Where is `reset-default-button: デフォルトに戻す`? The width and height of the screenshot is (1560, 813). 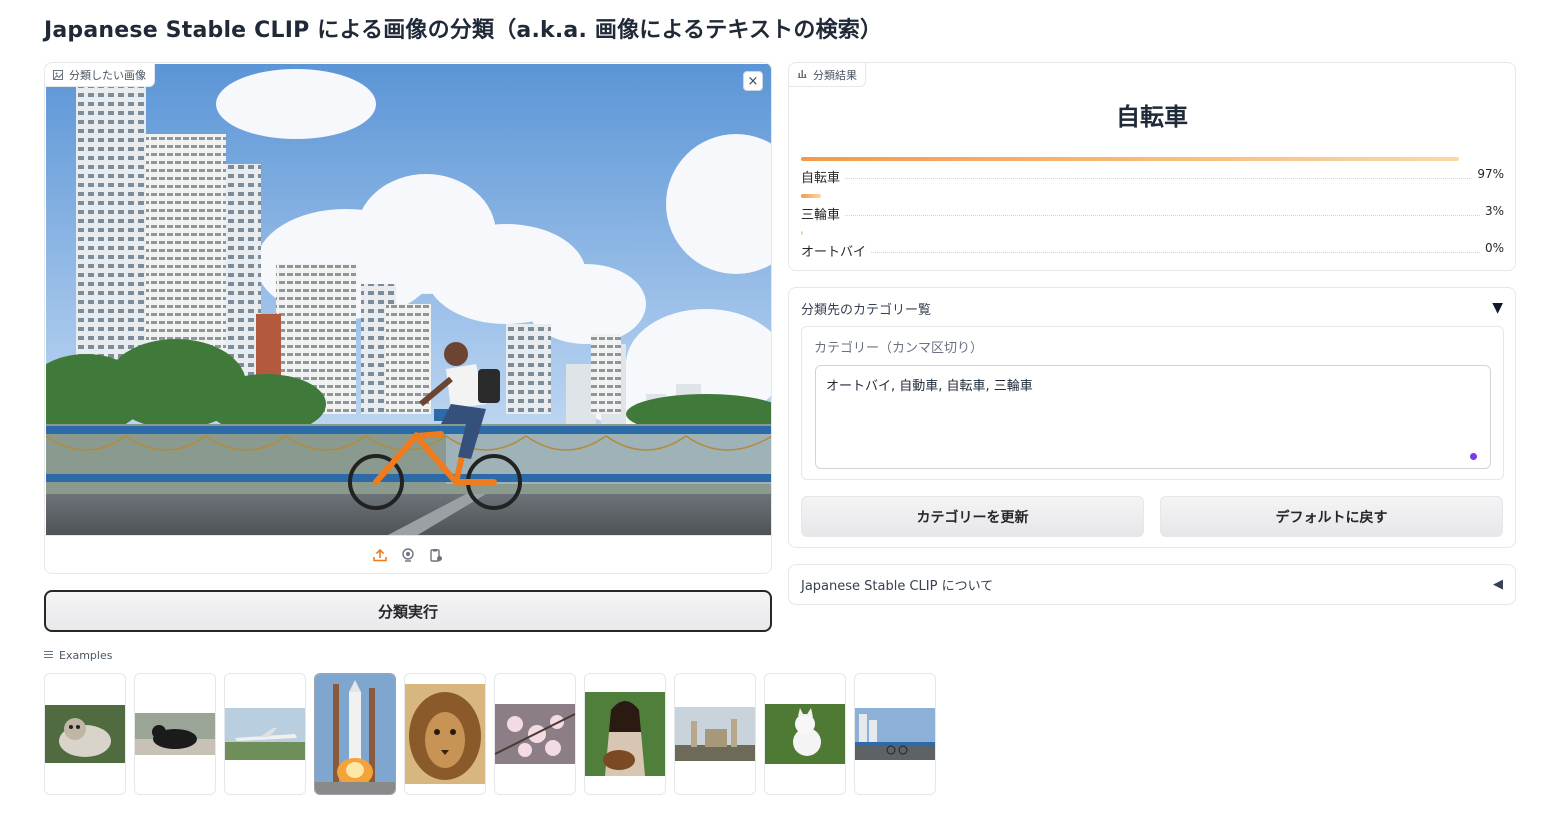 reset-default-button: デフォルトに戻す is located at coordinates (1331, 516).